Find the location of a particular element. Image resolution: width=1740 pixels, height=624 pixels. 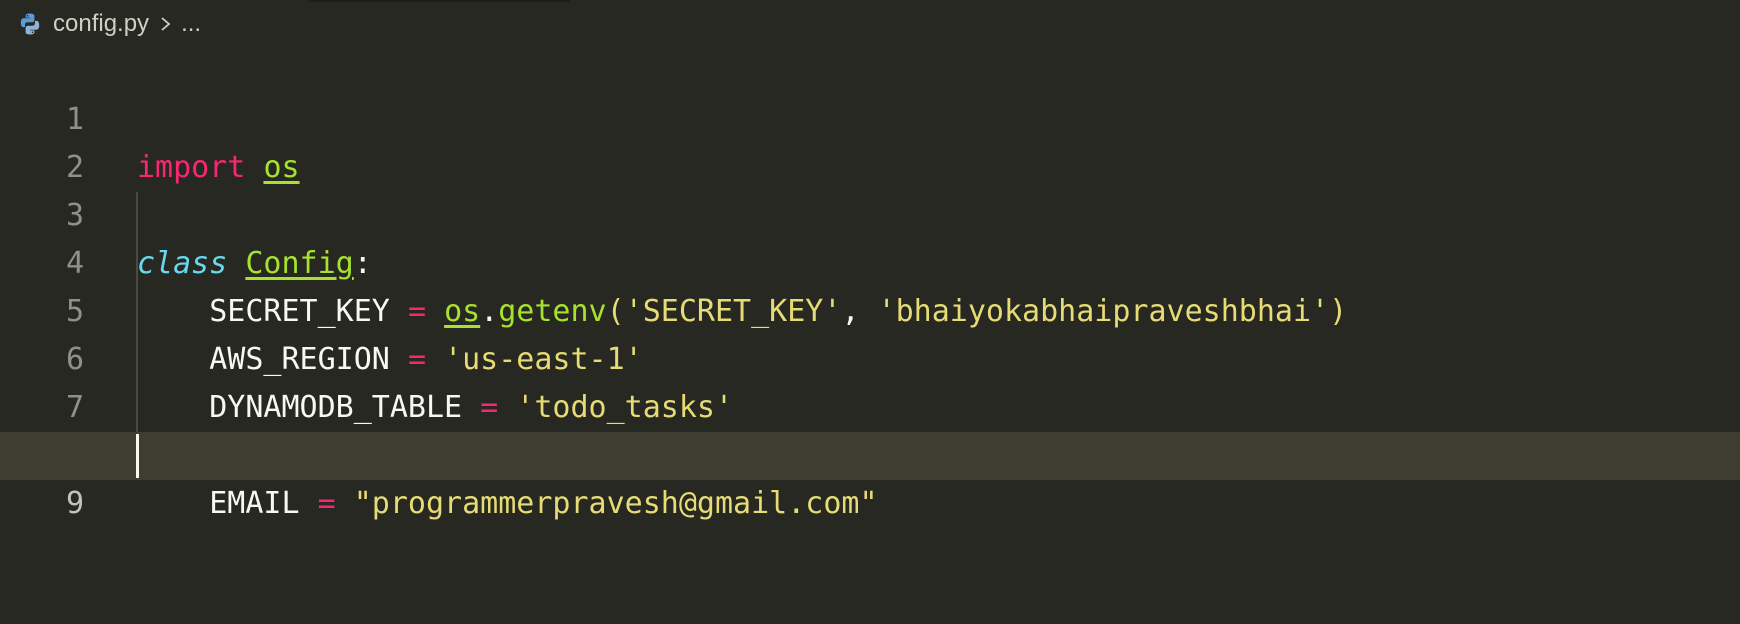

python-file-icon is located at coordinates (30, 24).